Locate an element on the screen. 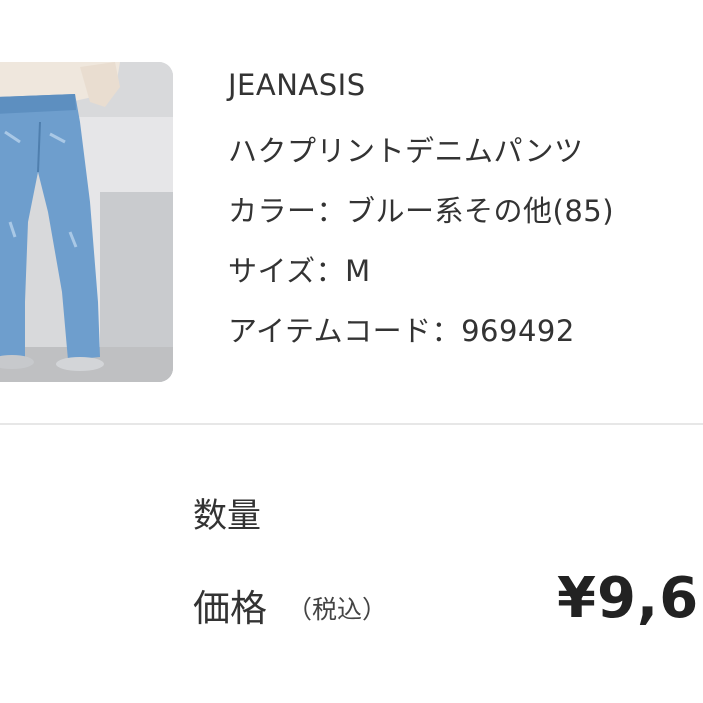 The width and height of the screenshot is (703, 703). price-value: ¥9,6 is located at coordinates (628, 598).